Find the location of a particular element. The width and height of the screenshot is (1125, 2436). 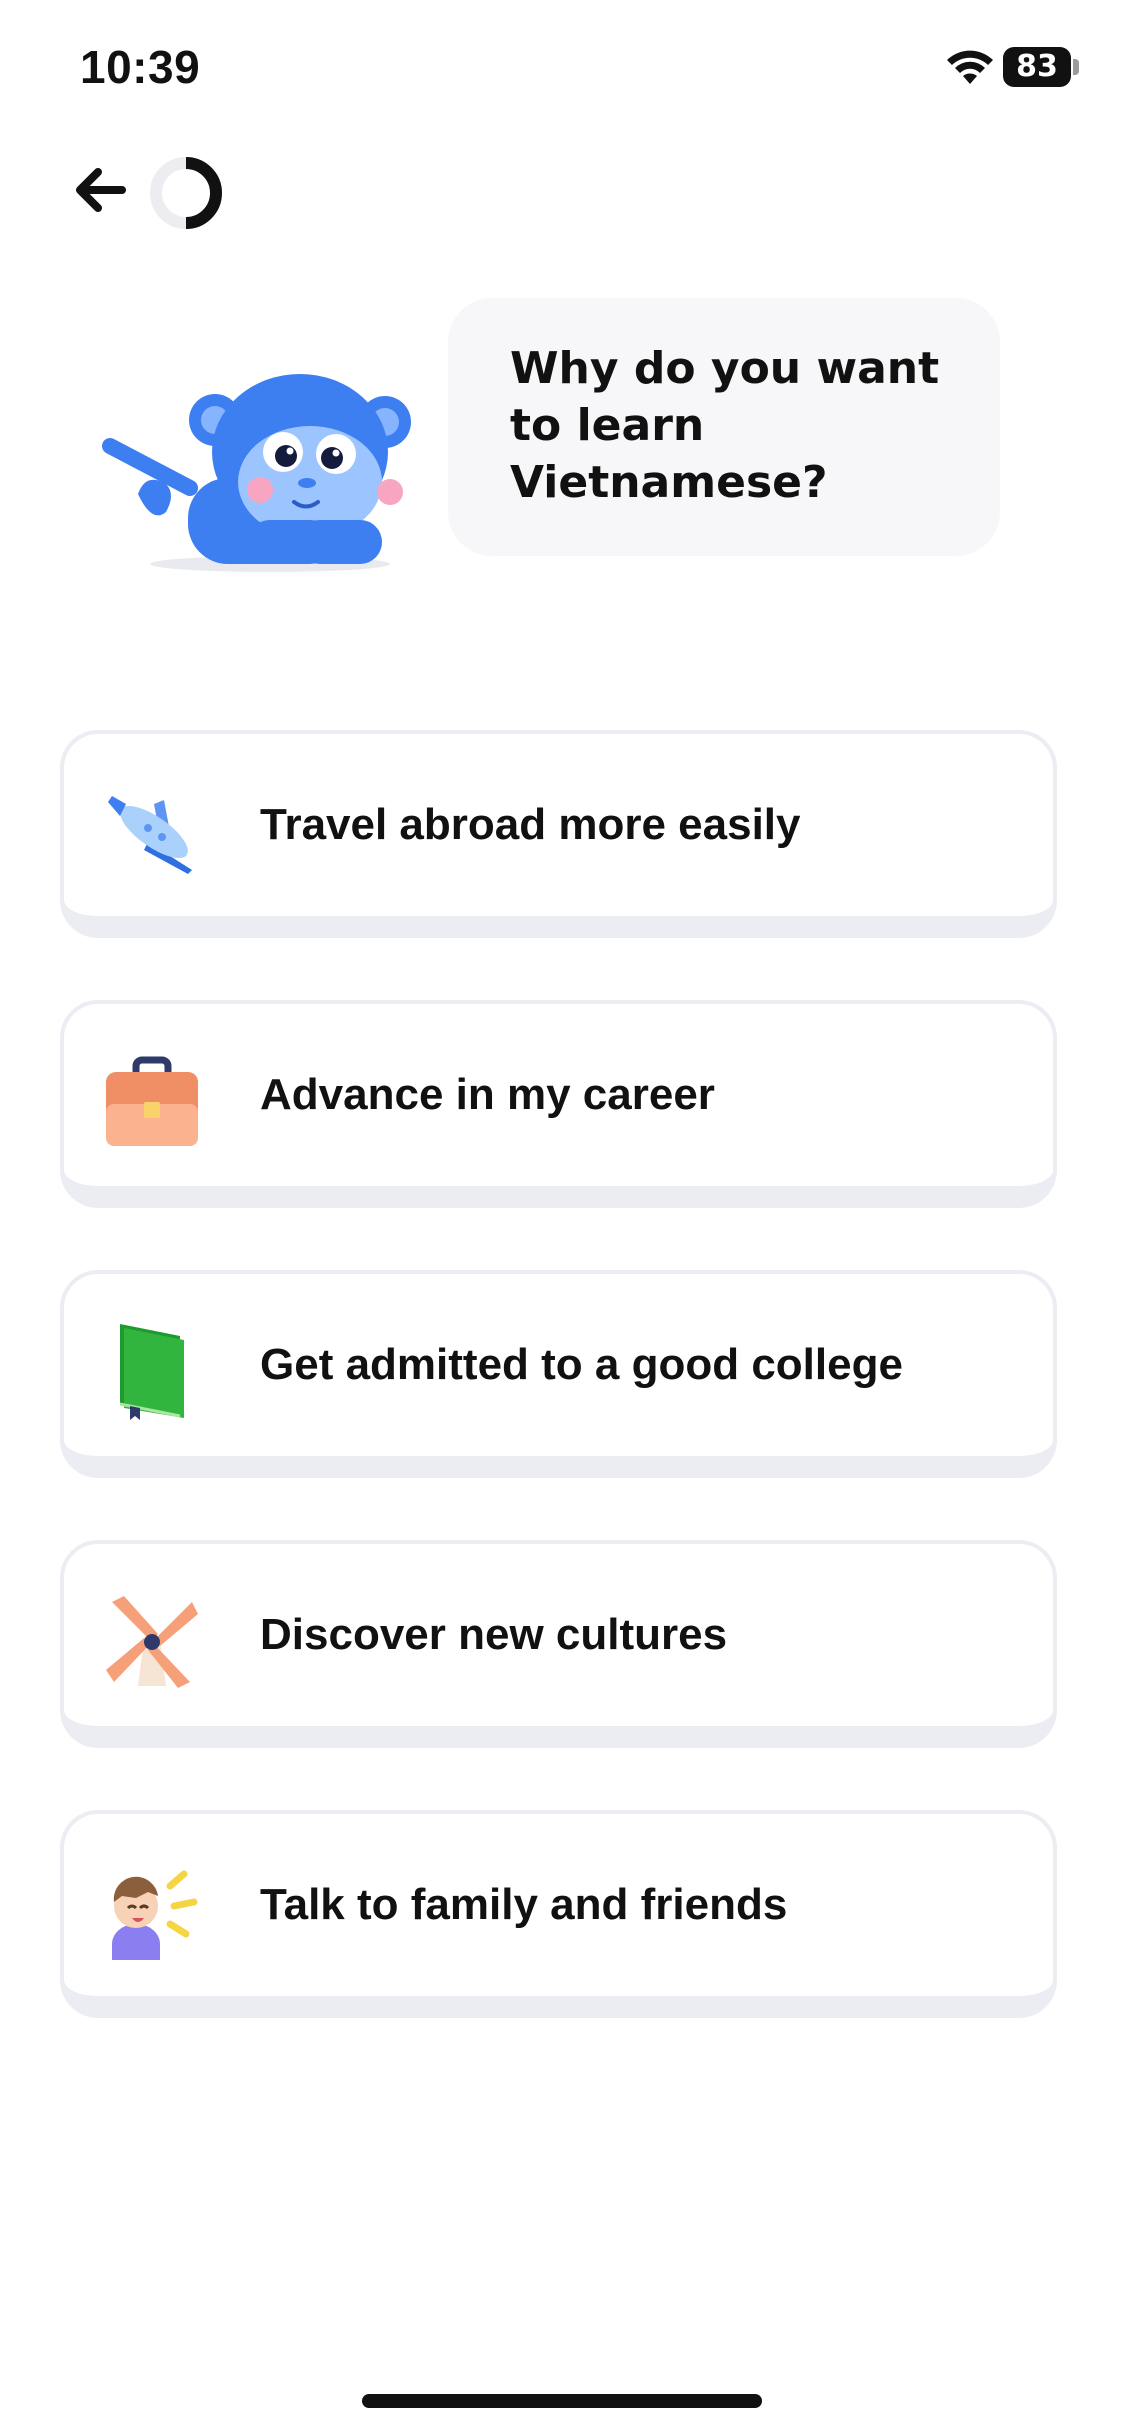

question-text: Why do you want to learn Vietnamese? is located at coordinates (725, 425).